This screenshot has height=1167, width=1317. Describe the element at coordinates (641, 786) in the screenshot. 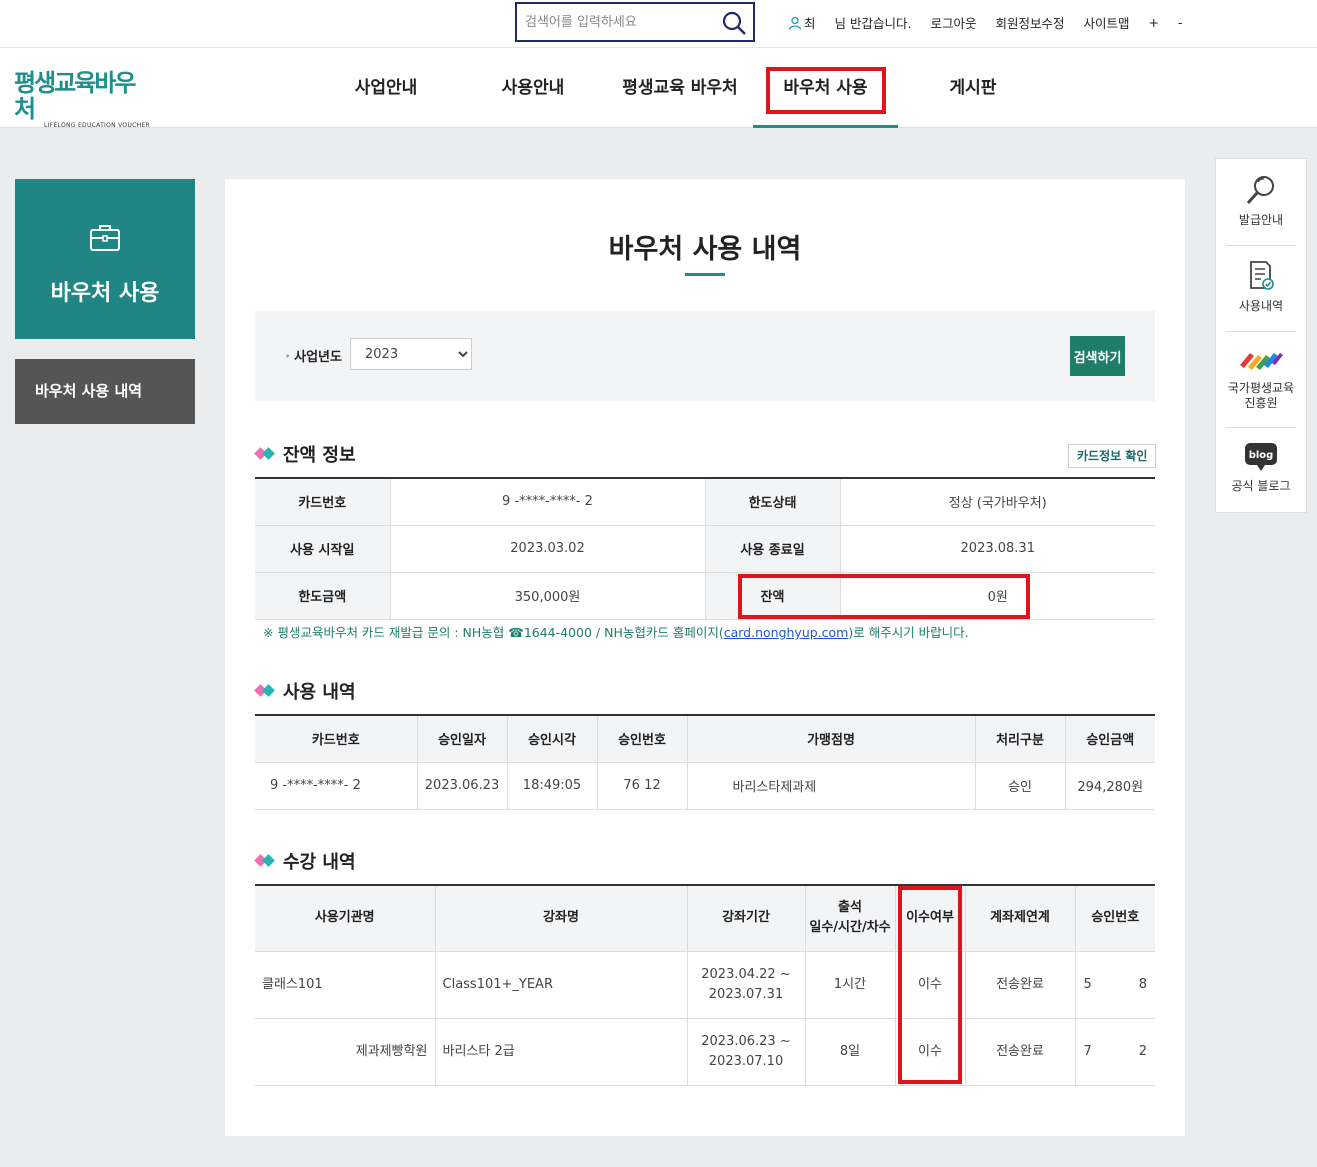

I see `cell-approval-number: 76 12` at that location.